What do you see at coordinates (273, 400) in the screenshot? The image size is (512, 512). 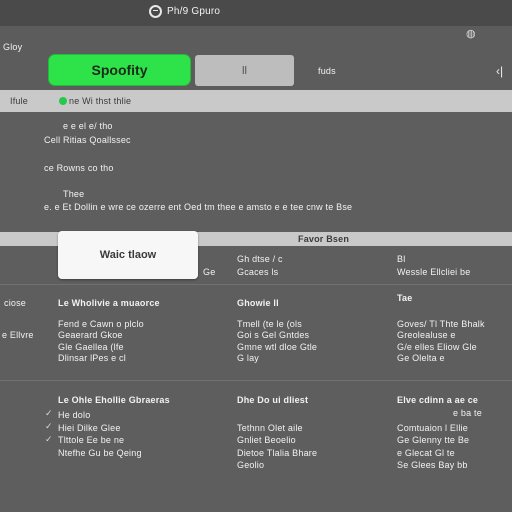 I see `column-head: Dhe Do ui dliest` at bounding box center [273, 400].